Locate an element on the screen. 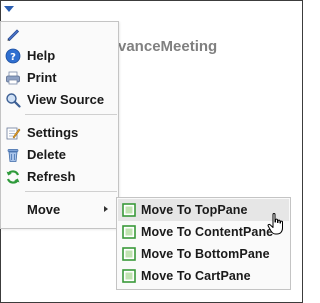  print-icon is located at coordinates (13, 78).